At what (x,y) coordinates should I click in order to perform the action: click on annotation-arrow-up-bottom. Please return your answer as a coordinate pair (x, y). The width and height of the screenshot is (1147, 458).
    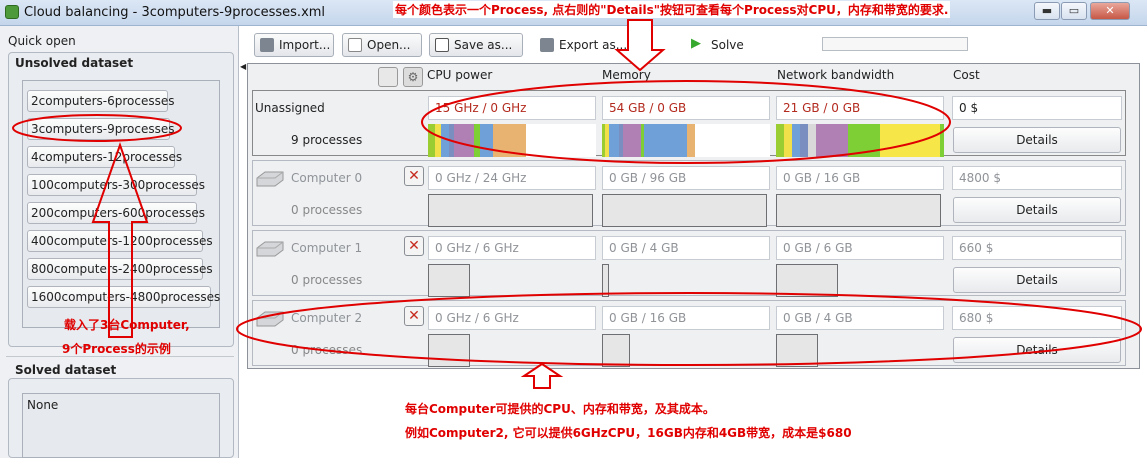
    Looking at the image, I should click on (542, 375).